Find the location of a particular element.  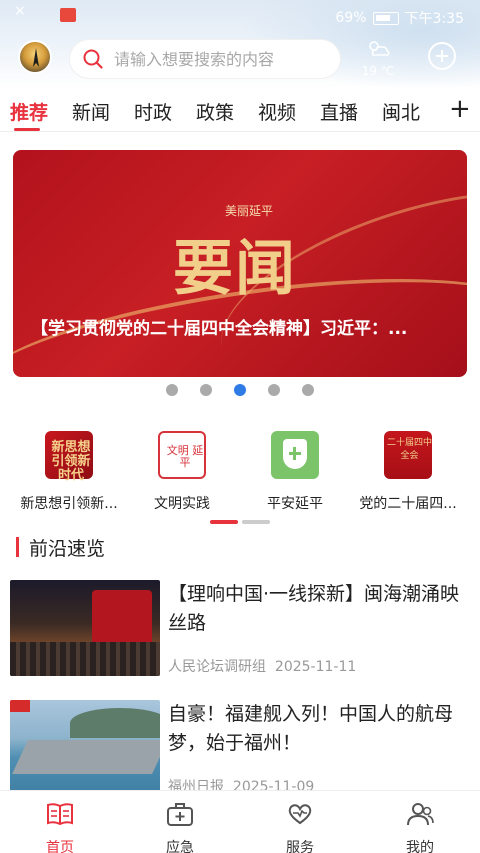

nav-emergency: 应急 is located at coordinates (180, 825).